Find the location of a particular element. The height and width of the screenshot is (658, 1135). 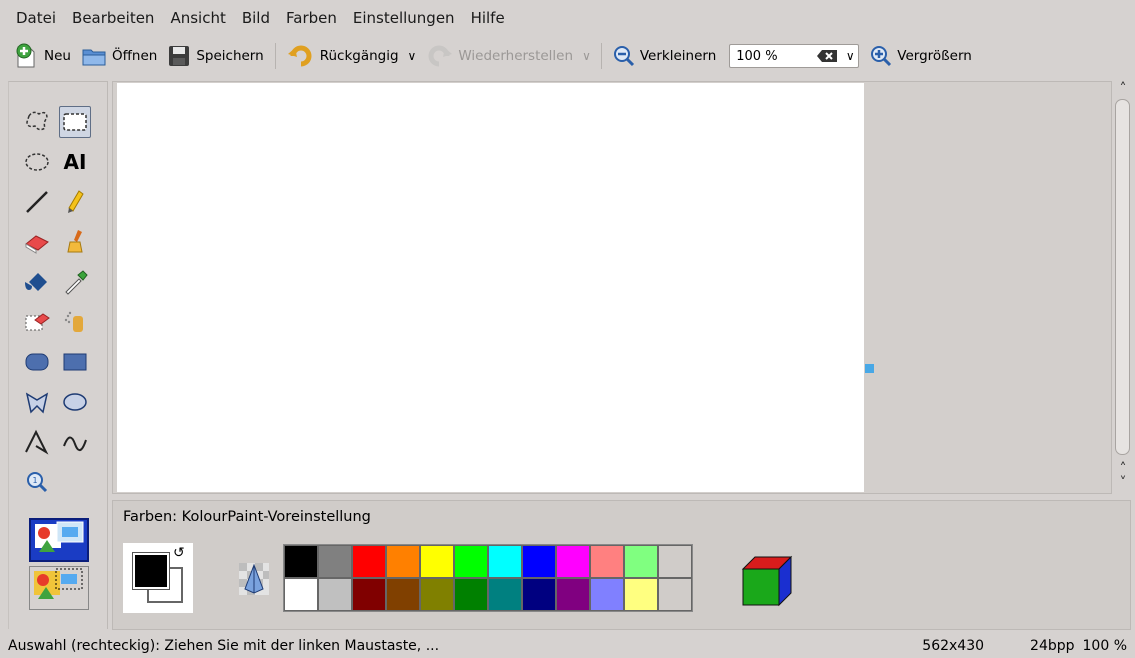

open-folder-icon is located at coordinates (94, 57).